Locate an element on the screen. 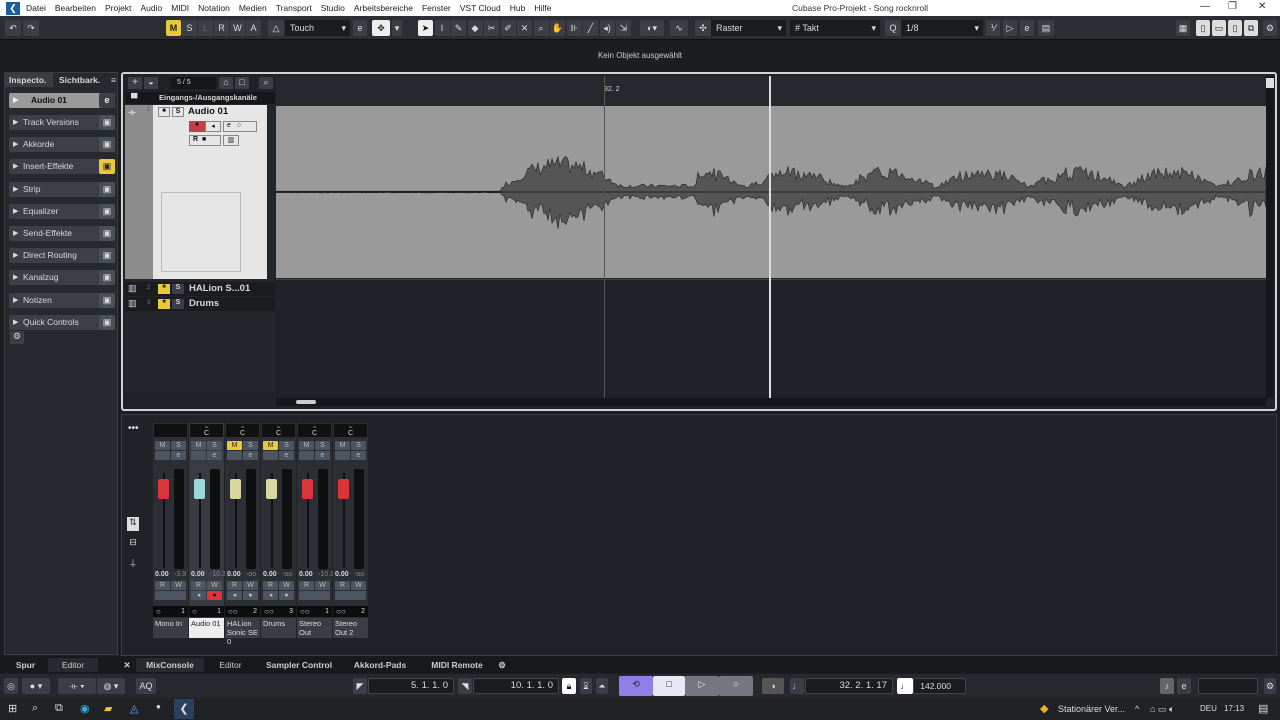 The width and height of the screenshot is (1280, 720). pan-knob is located at coordinates (170, 430).